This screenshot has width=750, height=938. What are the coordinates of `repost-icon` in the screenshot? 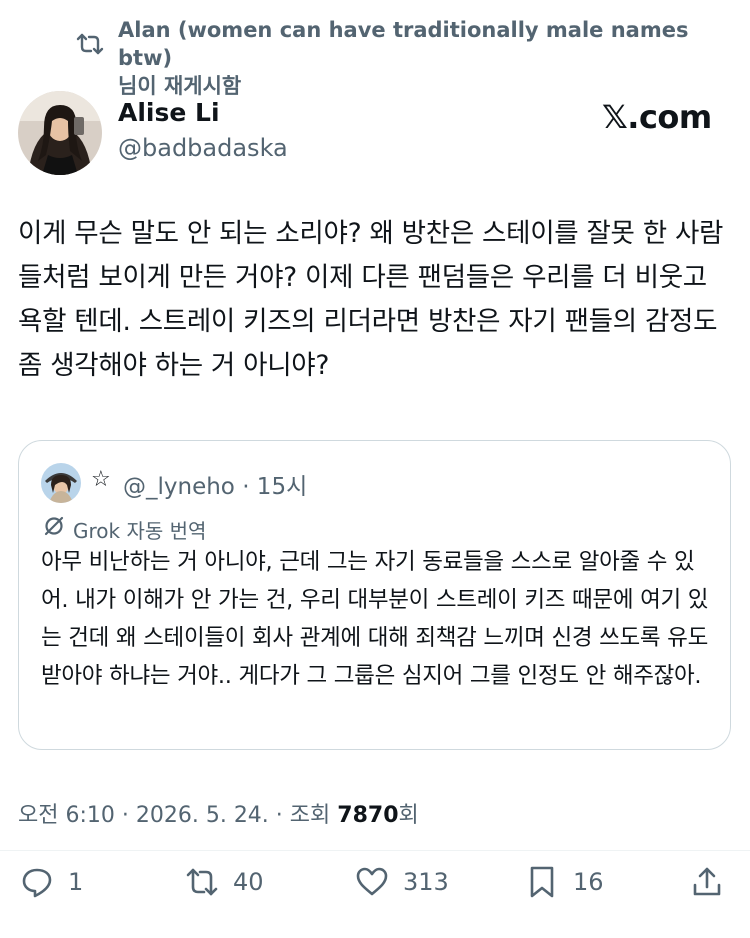 It's located at (202, 882).